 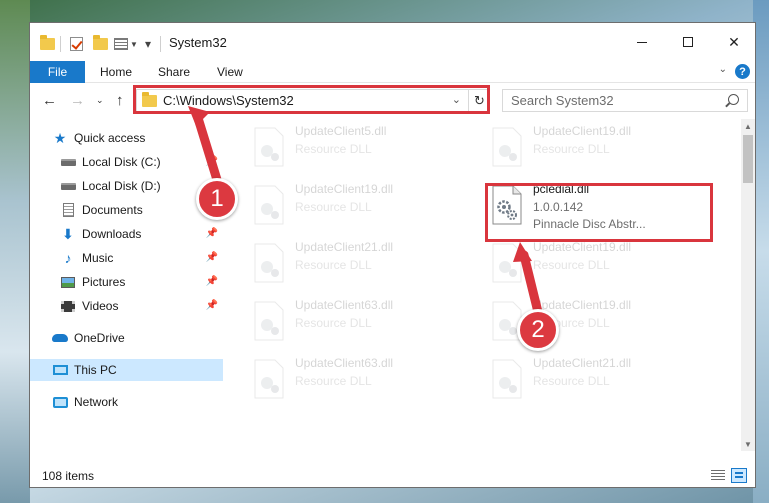 What do you see at coordinates (134, 44) in the screenshot?
I see `quick-access-dropdown-icon: ▼` at bounding box center [134, 44].